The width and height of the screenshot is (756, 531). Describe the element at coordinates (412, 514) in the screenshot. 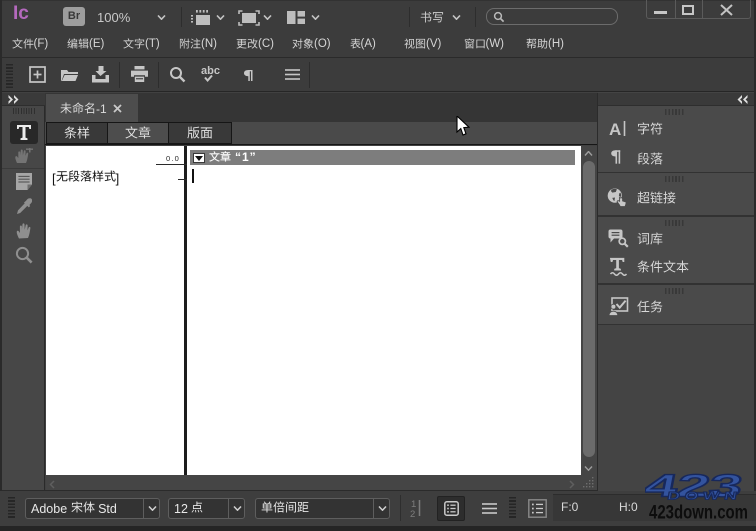

I see `svg-text: 2` at that location.